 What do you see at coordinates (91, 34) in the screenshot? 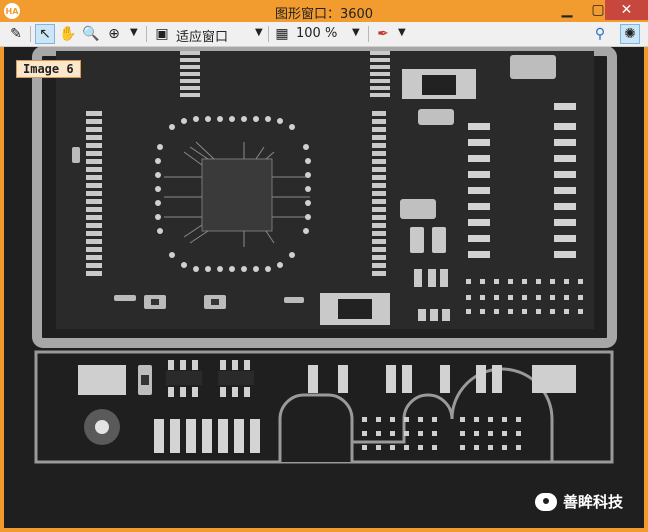
I see `magnifier-icon: 🔍` at bounding box center [91, 34].